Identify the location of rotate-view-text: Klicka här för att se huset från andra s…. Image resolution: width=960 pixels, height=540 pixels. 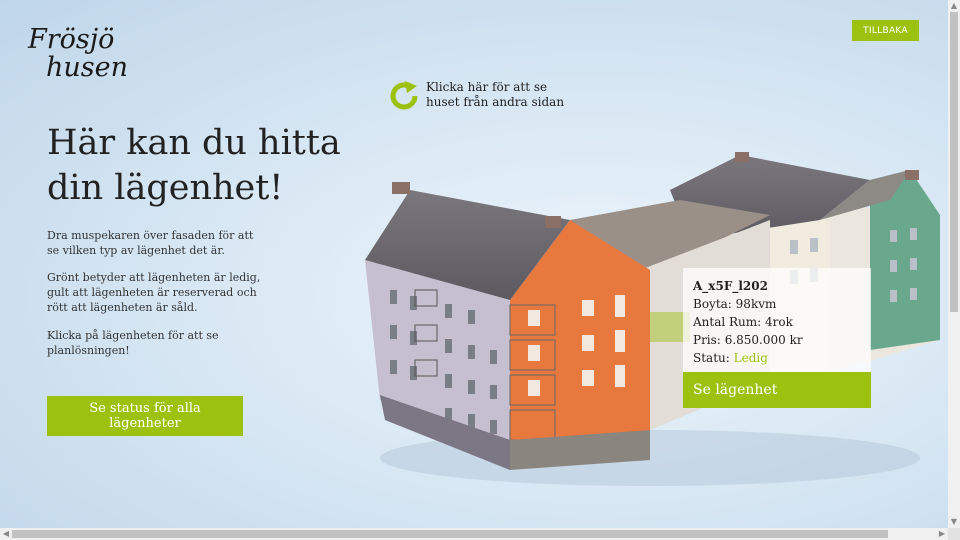
(495, 94).